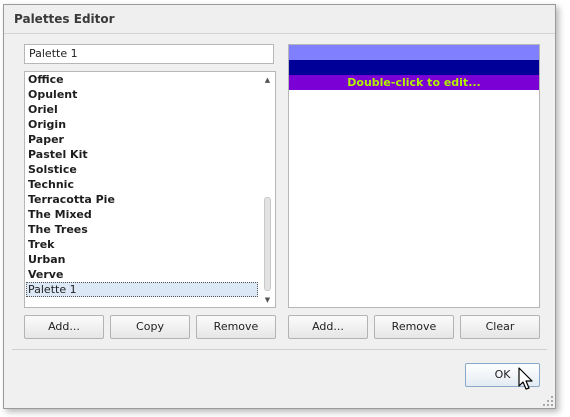 The height and width of the screenshot is (417, 570). What do you see at coordinates (236, 327) in the screenshot?
I see `remove-palette-button: Remove` at bounding box center [236, 327].